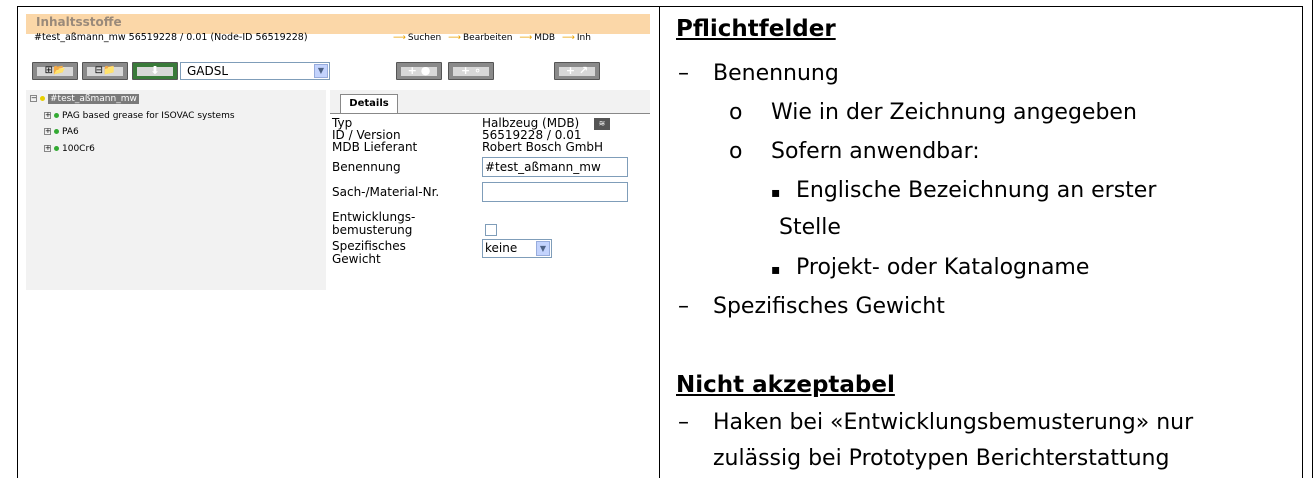  What do you see at coordinates (501, 248) in the screenshot?
I see `gewicht-select-value: keine` at bounding box center [501, 248].